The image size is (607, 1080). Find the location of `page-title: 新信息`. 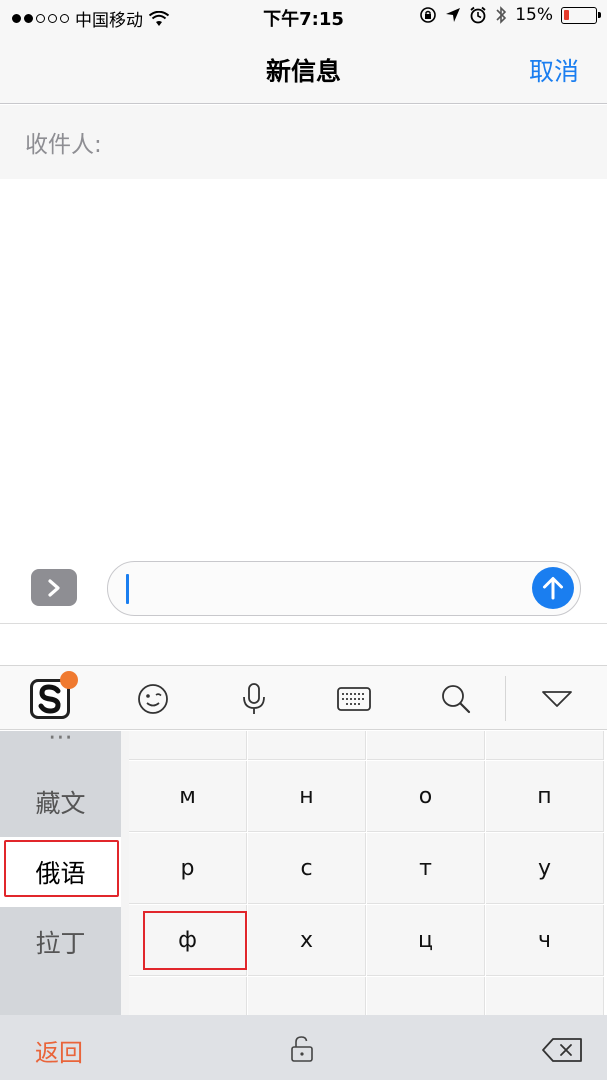

page-title: 新信息 is located at coordinates (303, 71).